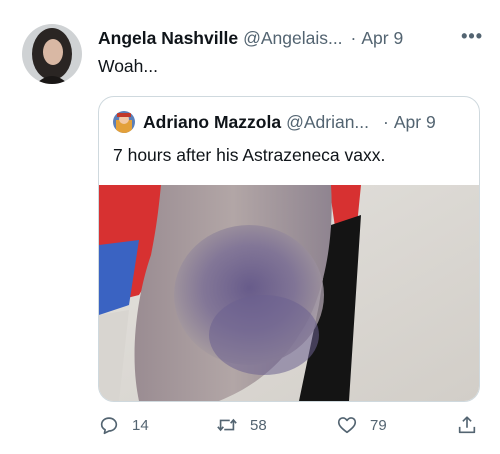 The width and height of the screenshot is (500, 454). Describe the element at coordinates (212, 121) in the screenshot. I see `quoted-author-name: Adriano Mazzola` at that location.